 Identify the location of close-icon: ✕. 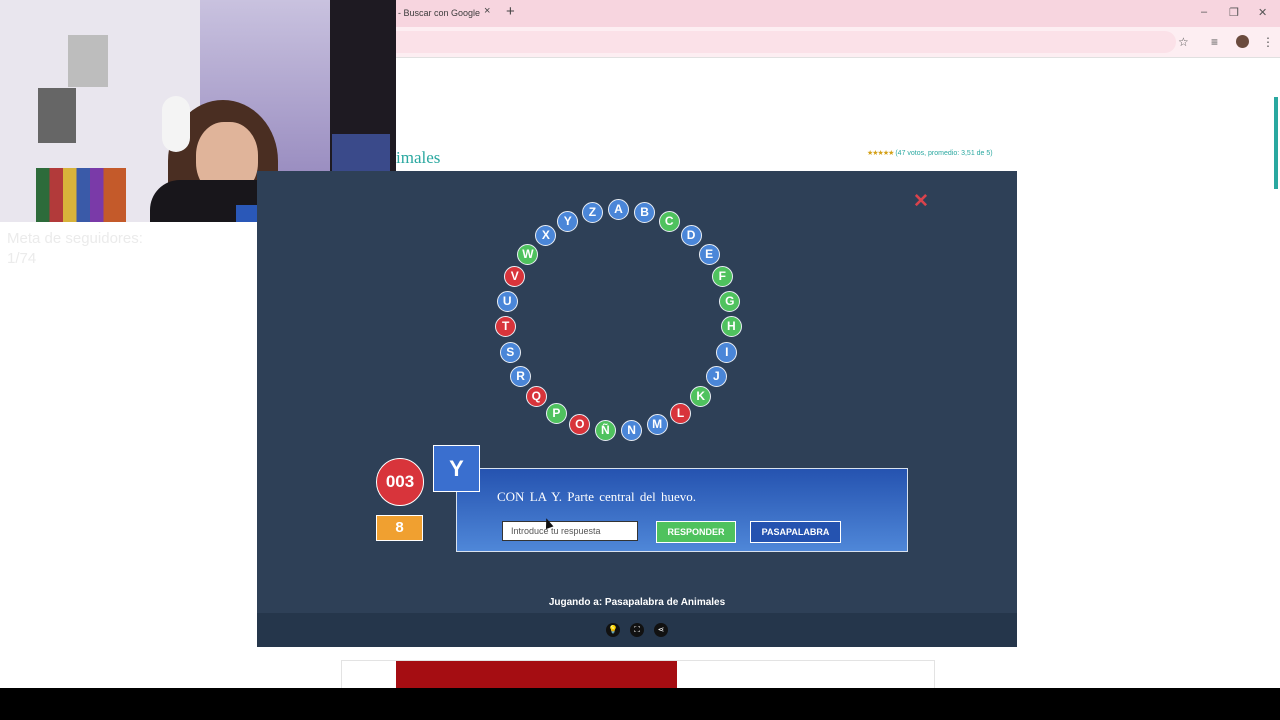
(921, 201).